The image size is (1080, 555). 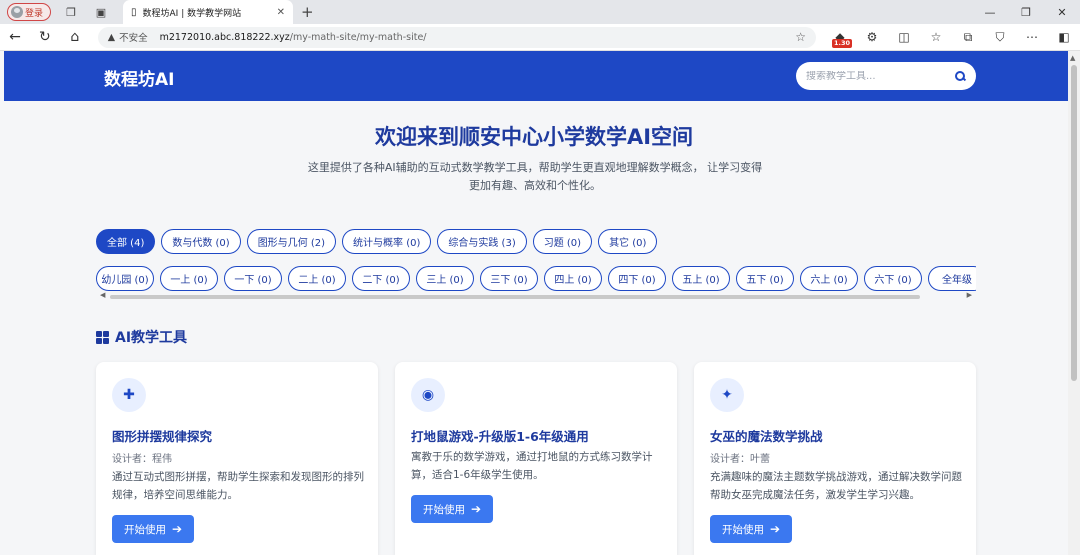 I want to click on page-scrollbar: ▲, so click(x=1074, y=303).